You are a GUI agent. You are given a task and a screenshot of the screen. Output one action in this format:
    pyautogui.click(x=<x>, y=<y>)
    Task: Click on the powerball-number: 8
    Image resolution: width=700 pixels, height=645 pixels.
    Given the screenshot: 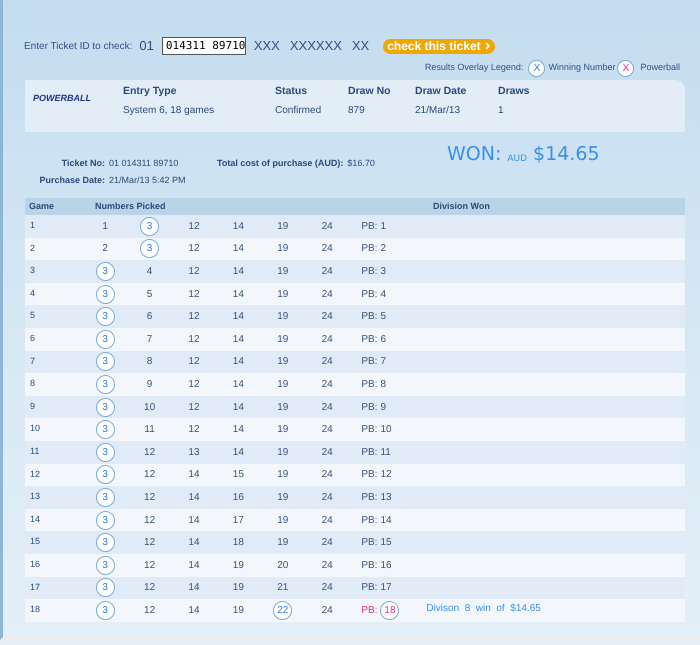 What is the action you would take?
    pyautogui.click(x=383, y=385)
    